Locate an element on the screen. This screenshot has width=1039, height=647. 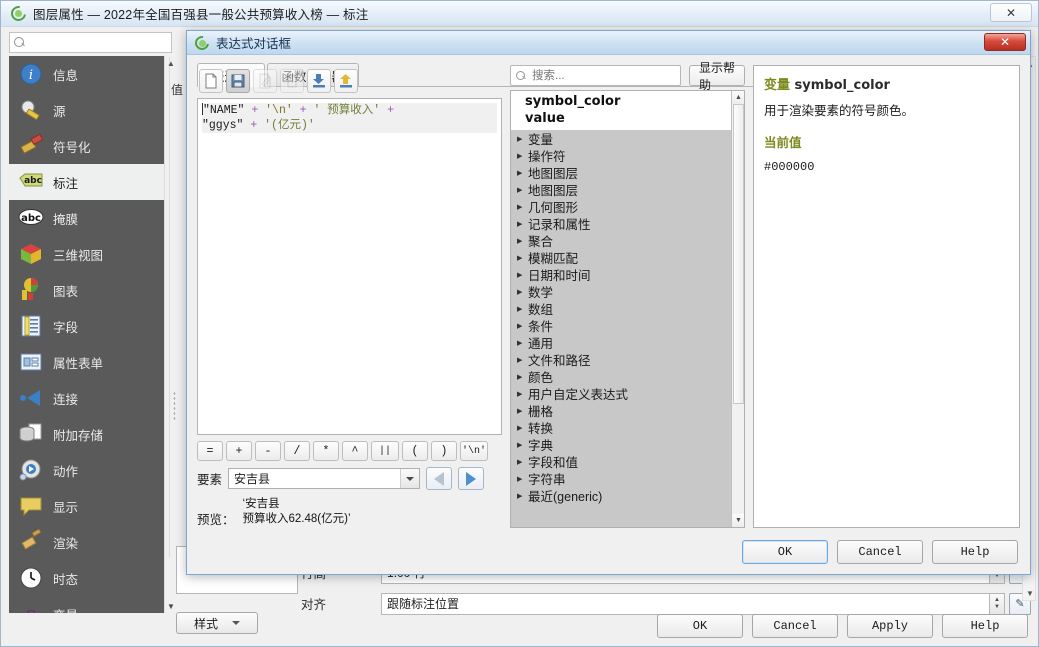
sidebar-item-3: abc 标注 is located at coordinates (86, 182).